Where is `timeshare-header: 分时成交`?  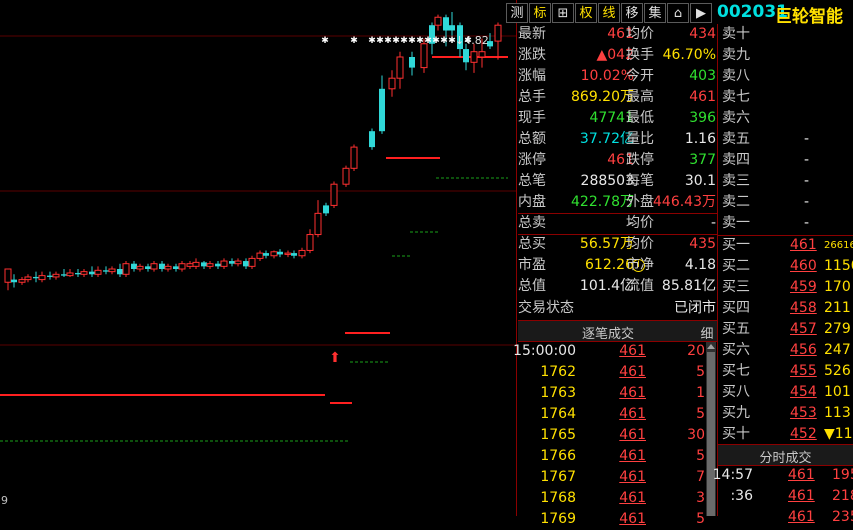
timeshare-header: 分时成交 is located at coordinates (785, 455).